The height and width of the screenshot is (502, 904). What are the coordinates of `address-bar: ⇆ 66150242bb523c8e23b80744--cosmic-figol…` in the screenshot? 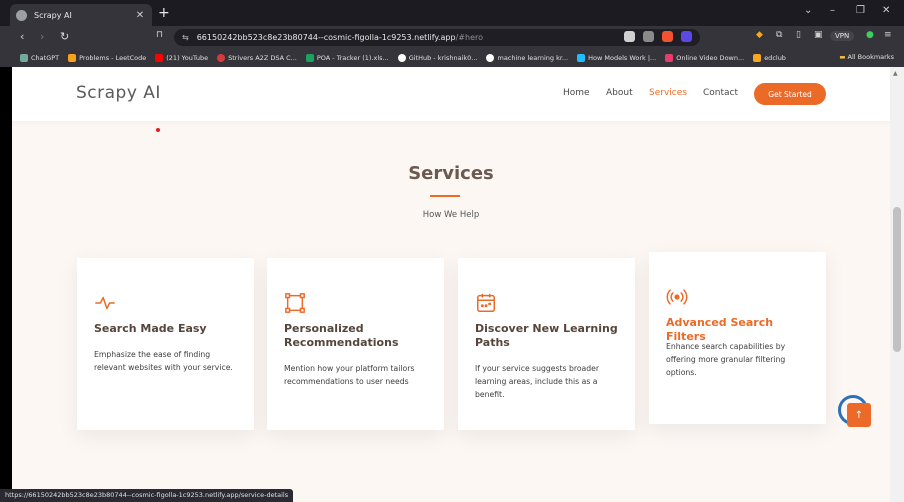 It's located at (437, 37).